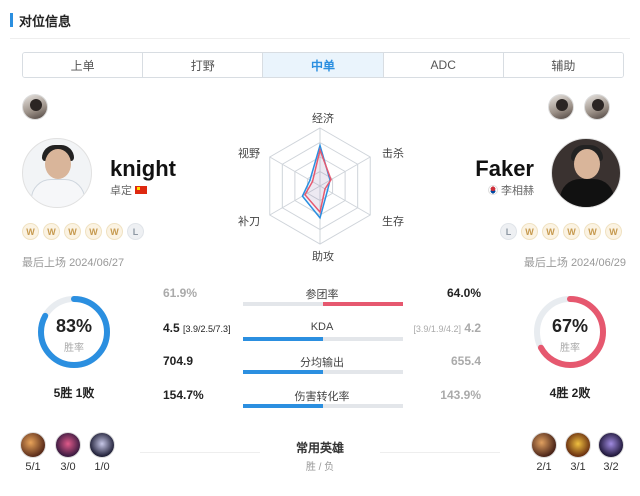 The image size is (640, 496). What do you see at coordinates (83, 231) in the screenshot?
I see `left-recent-results: W W W W W L` at bounding box center [83, 231].